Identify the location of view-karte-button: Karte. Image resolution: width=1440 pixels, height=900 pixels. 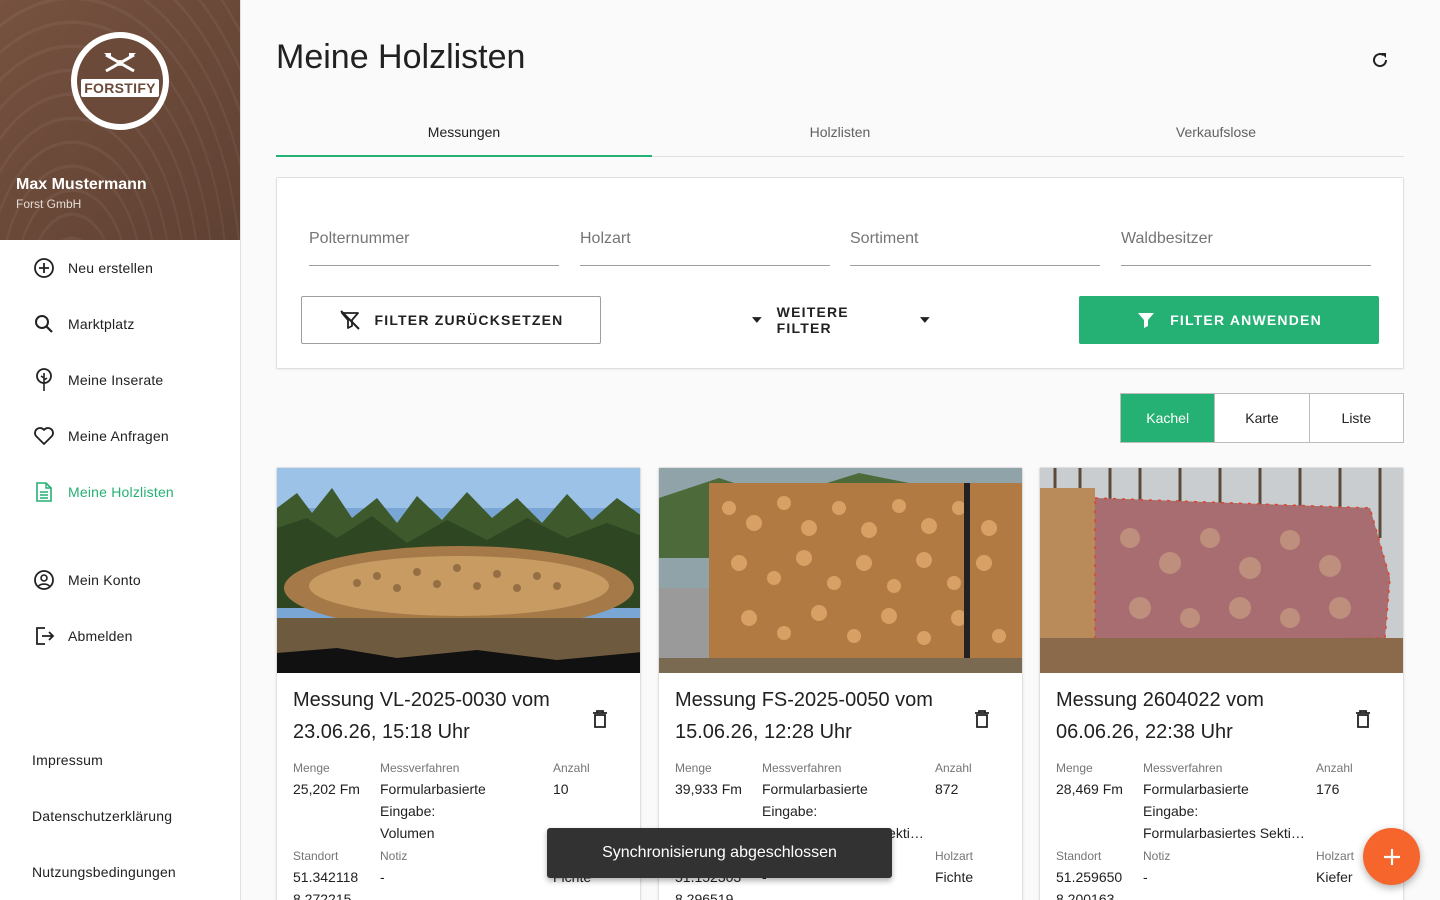
(1261, 418).